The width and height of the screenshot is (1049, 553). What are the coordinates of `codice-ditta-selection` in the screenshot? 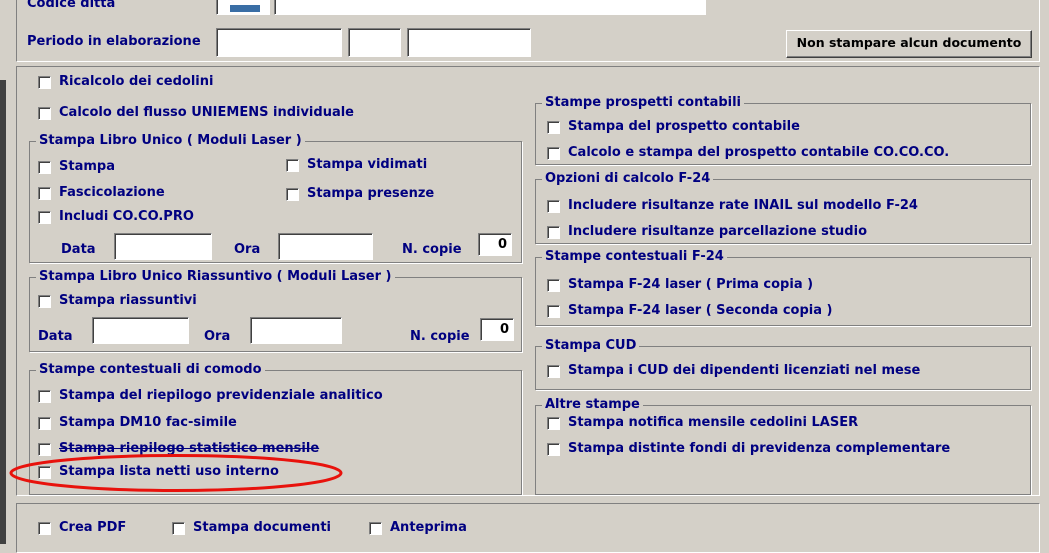 It's located at (245, 8).